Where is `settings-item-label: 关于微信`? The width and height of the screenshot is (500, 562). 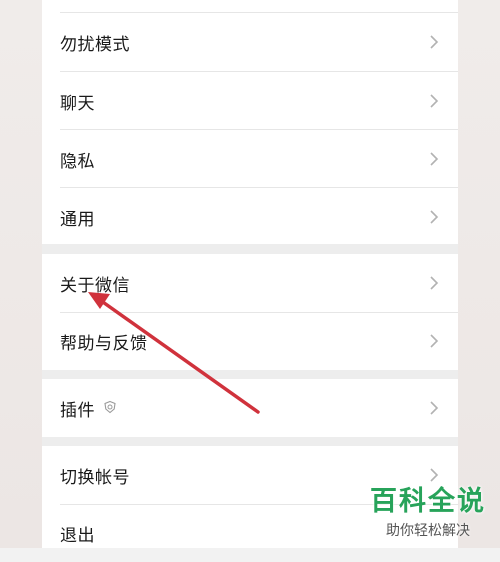 settings-item-label: 关于微信 is located at coordinates (95, 285).